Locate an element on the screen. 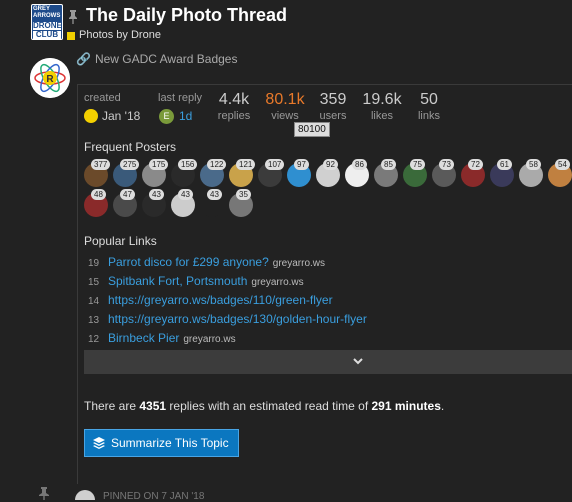 The width and height of the screenshot is (572, 502). stat-users-label: users is located at coordinates (333, 116).